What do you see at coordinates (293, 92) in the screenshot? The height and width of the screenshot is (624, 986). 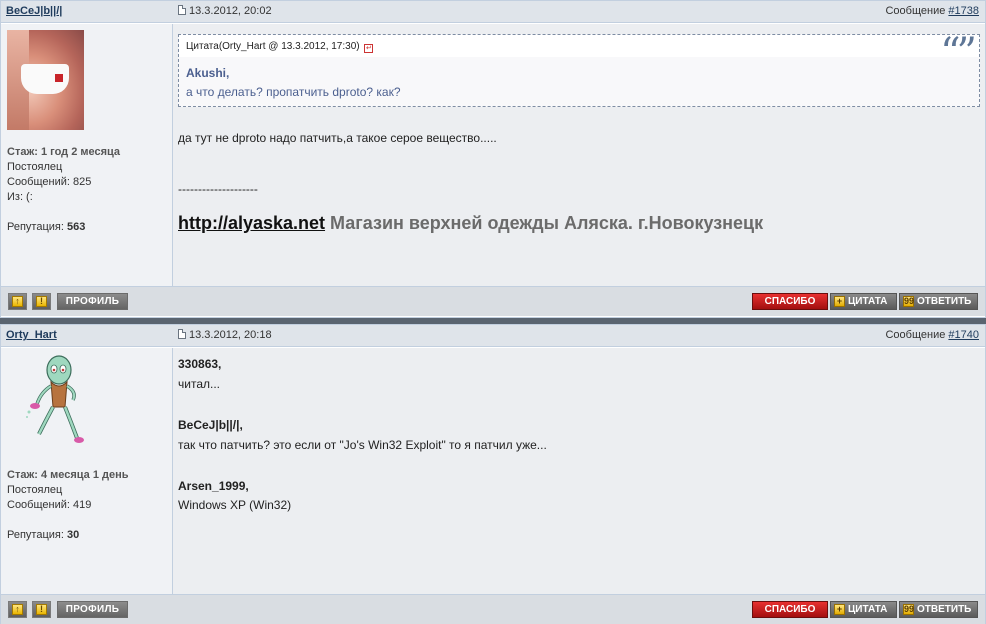 I see `quote-text: а что делать? пропатчить dproto? как?` at bounding box center [293, 92].